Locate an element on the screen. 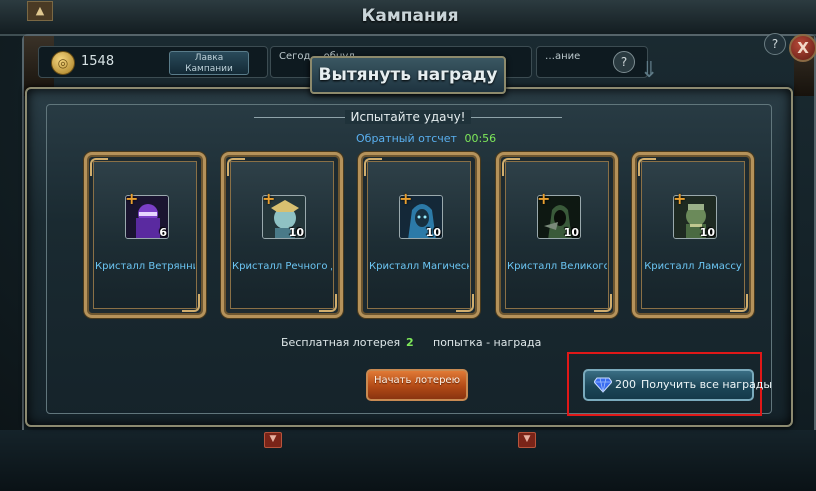 The image size is (816, 491). dialog-title: Вытянуть награду is located at coordinates (408, 75).